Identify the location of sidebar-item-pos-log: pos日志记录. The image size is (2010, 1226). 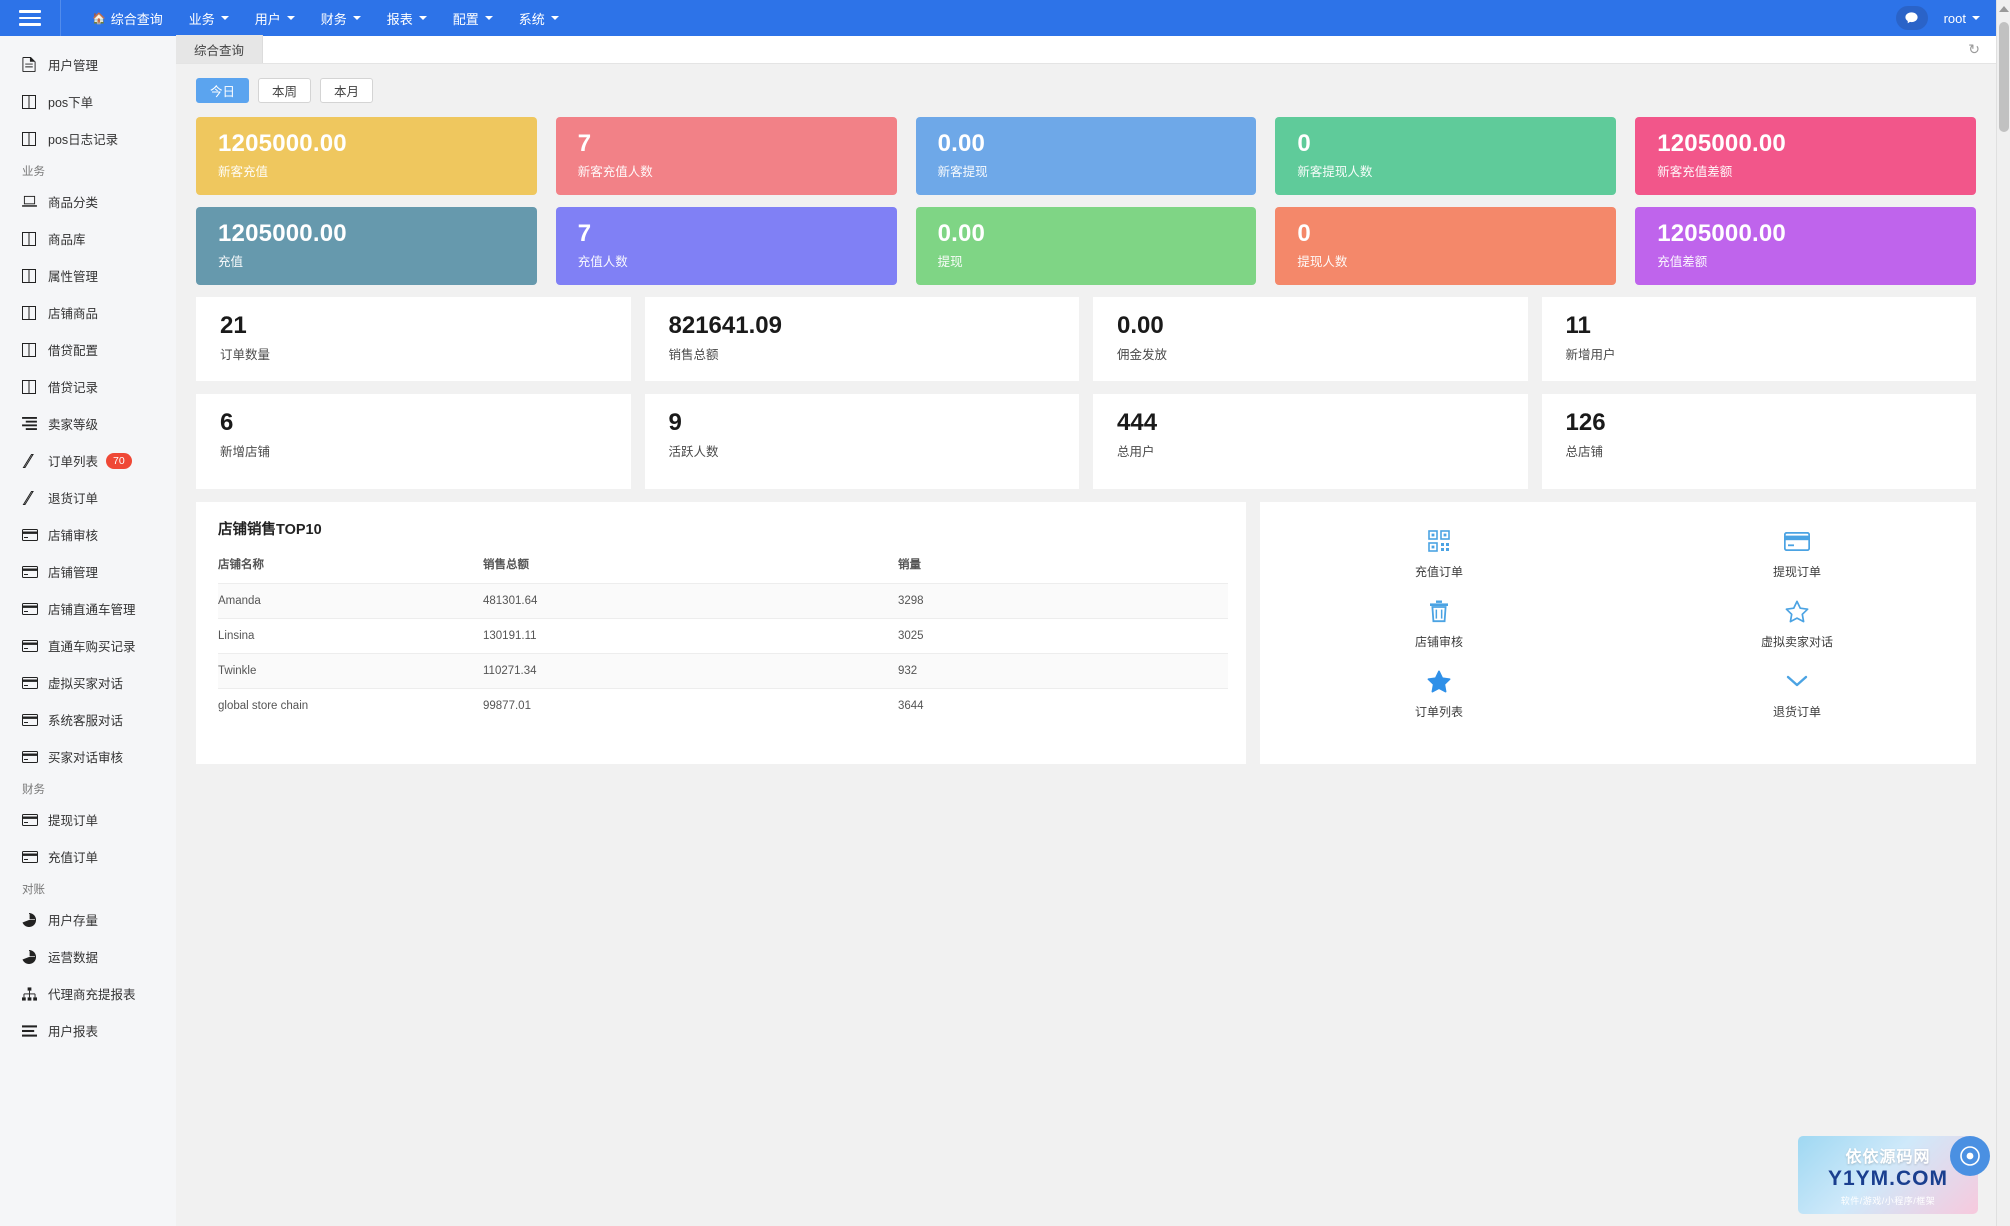
(88, 138).